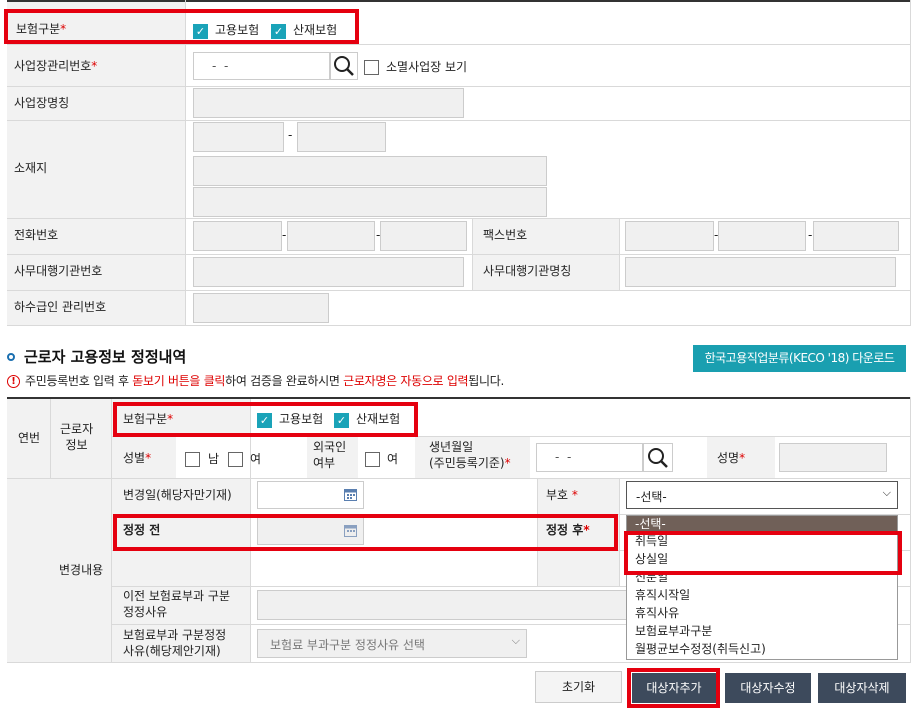  What do you see at coordinates (568, 530) in the screenshot?
I see `after-label: 정정 후*` at bounding box center [568, 530].